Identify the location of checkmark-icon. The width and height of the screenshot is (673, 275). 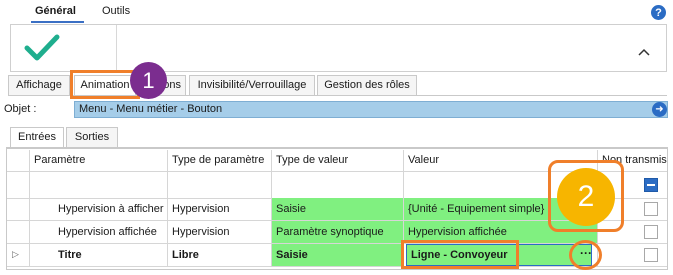
(42, 48).